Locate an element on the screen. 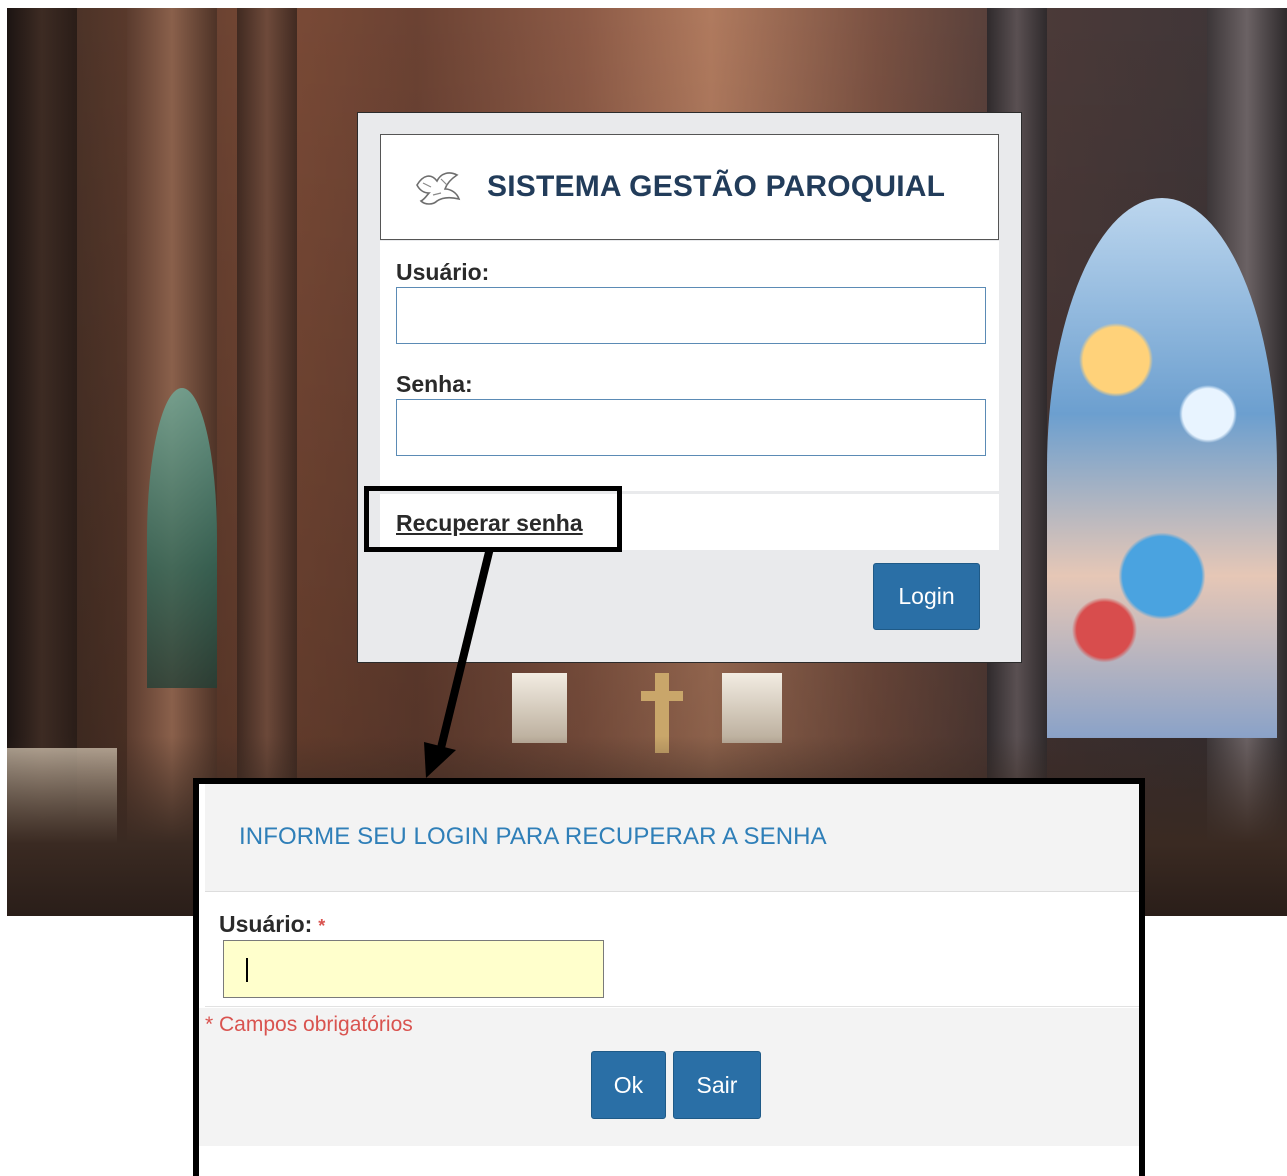  dove-icon is located at coordinates (438, 188).